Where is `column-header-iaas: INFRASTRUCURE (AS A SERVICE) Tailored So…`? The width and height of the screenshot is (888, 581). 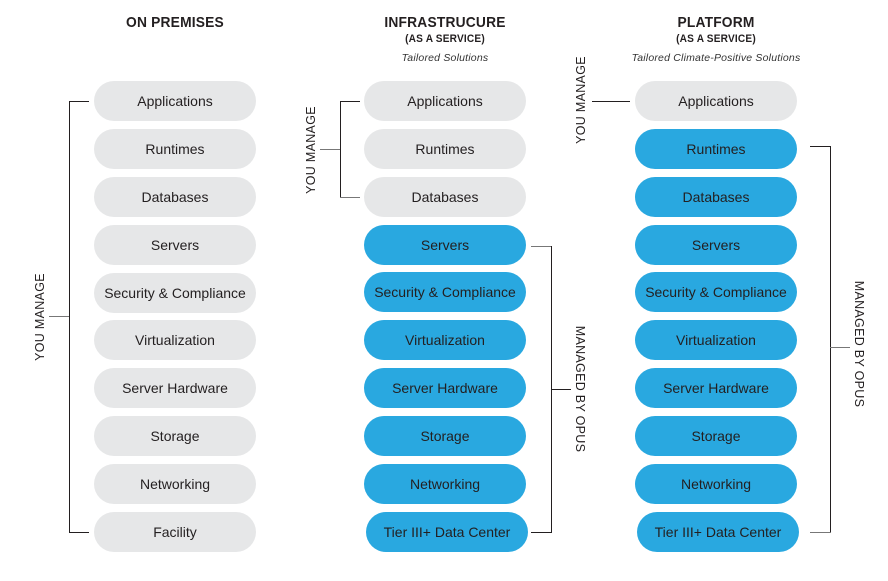 column-header-iaas: INFRASTRUCURE (AS A SERVICE) Tailored So… is located at coordinates (445, 39).